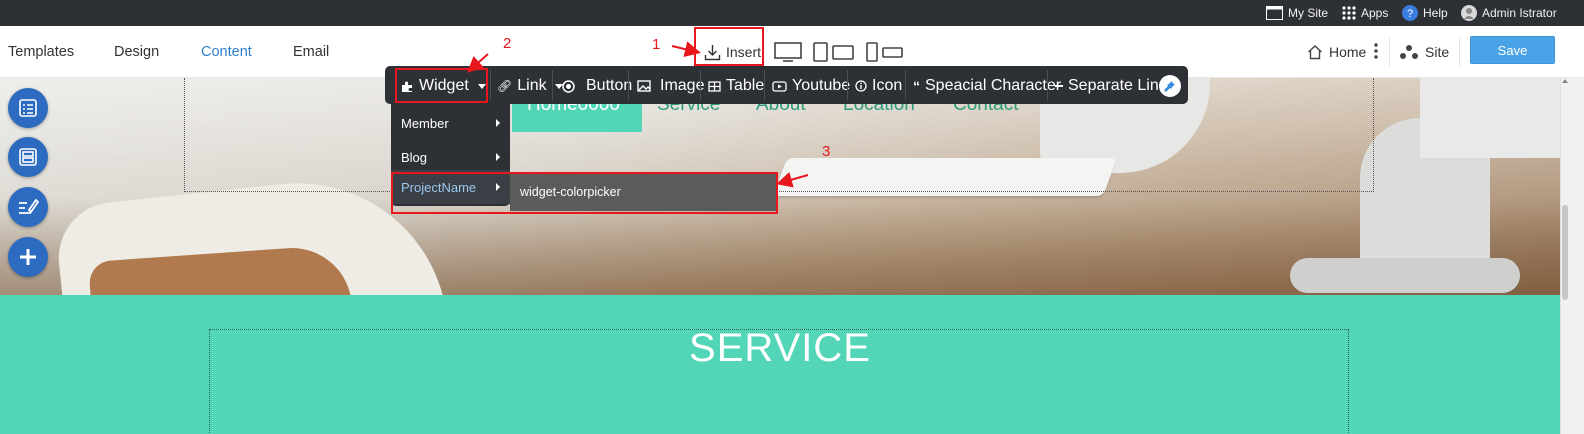 The height and width of the screenshot is (434, 1584). Describe the element at coordinates (1565, 252) in the screenshot. I see `scrollbar-thumb` at that location.